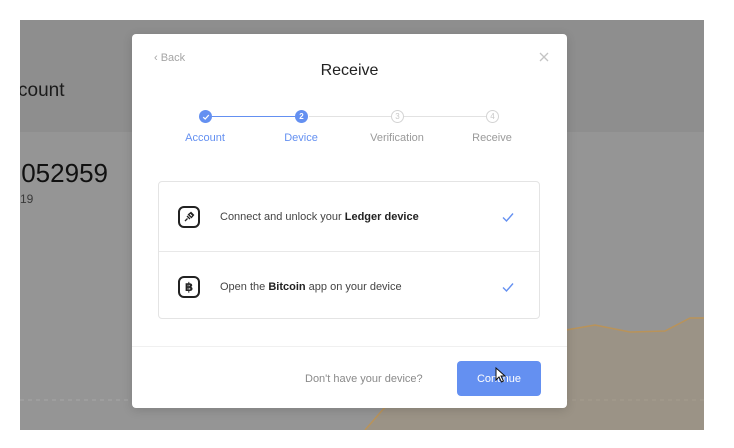  I want to click on step-account-done-icon, so click(205, 116).